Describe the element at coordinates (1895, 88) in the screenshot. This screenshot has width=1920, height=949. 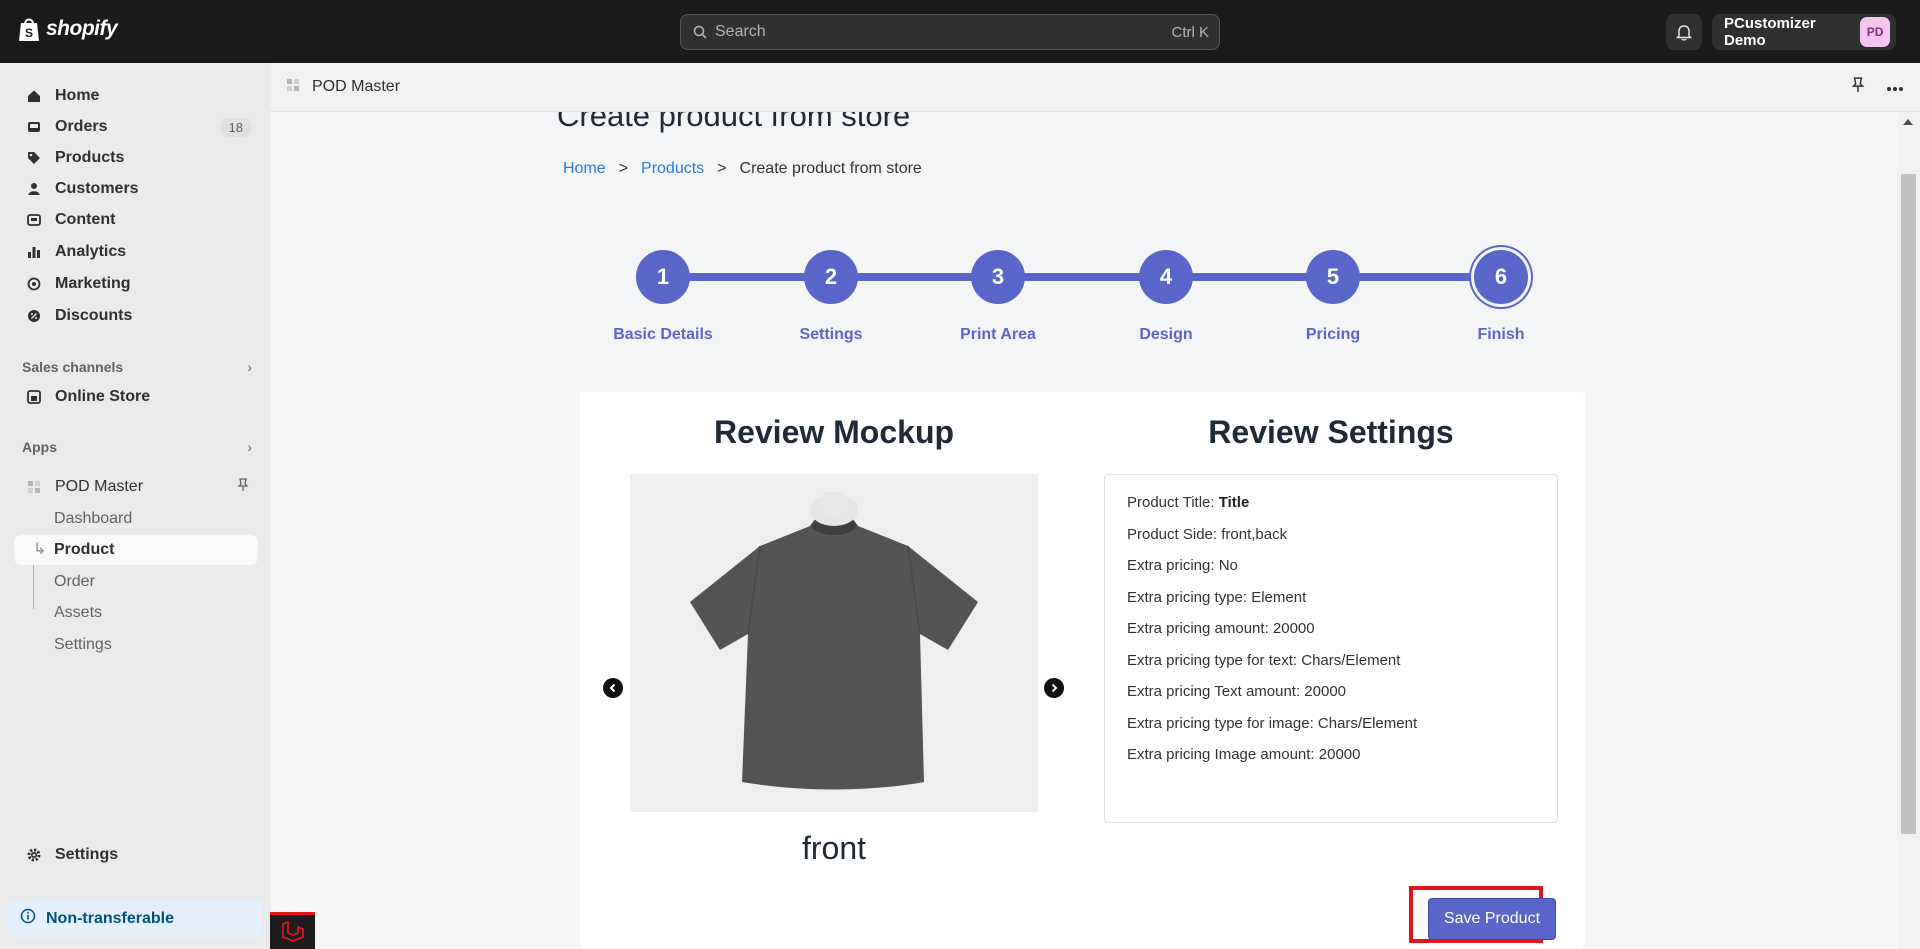
I see `more-options-icon` at that location.